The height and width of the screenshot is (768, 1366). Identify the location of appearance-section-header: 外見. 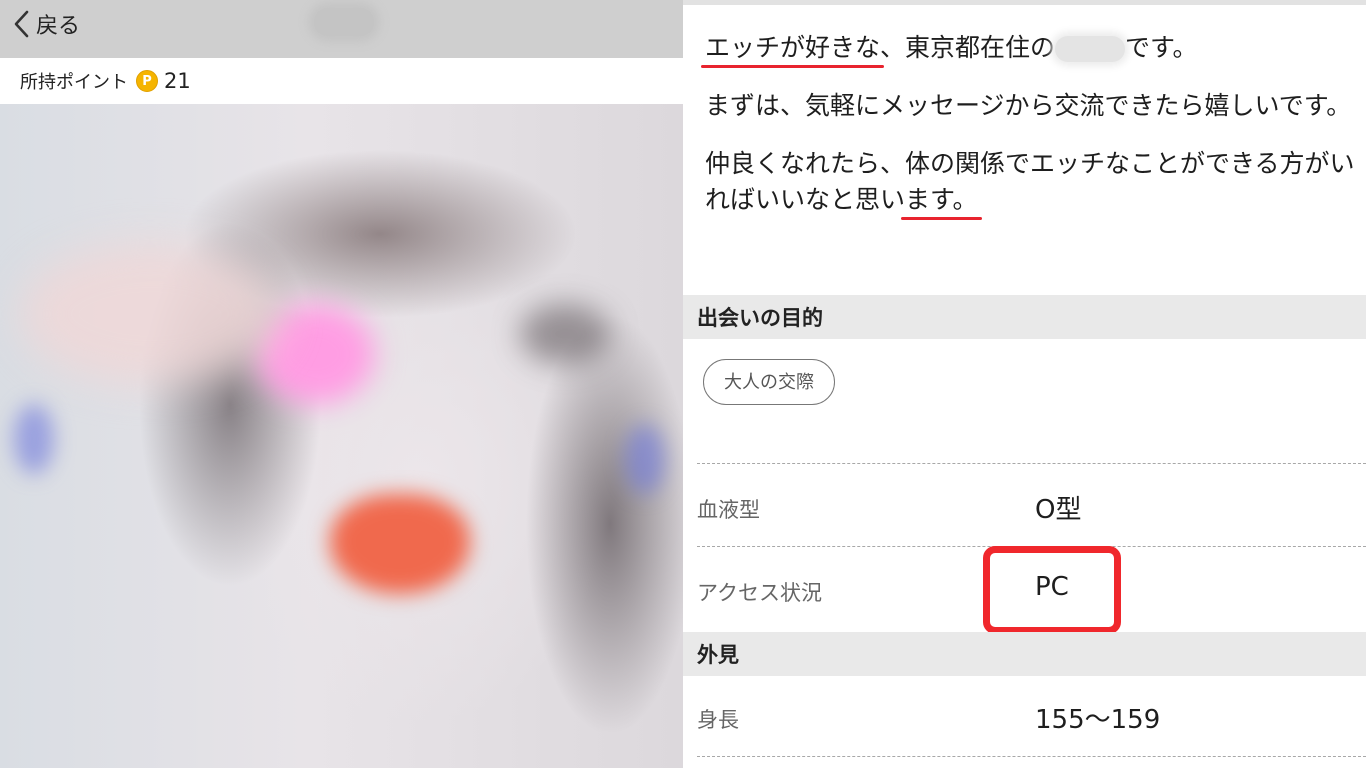
(1024, 654).